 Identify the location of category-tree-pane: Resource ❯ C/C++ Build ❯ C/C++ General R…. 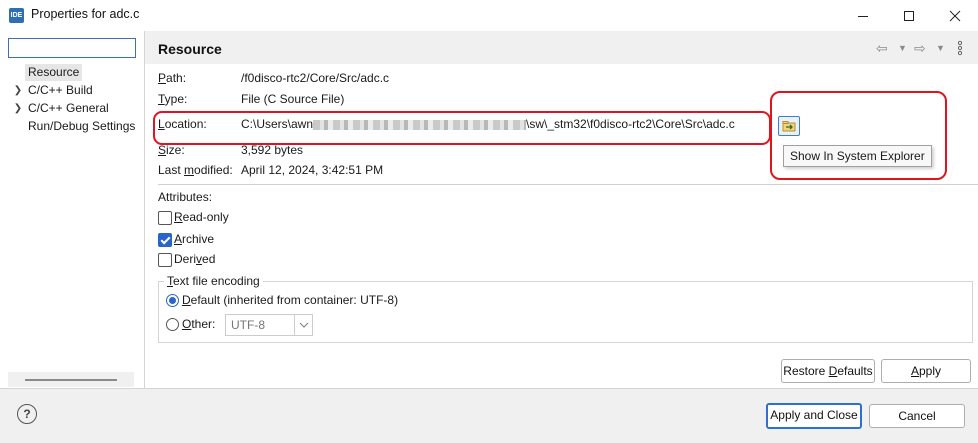
(72, 209).